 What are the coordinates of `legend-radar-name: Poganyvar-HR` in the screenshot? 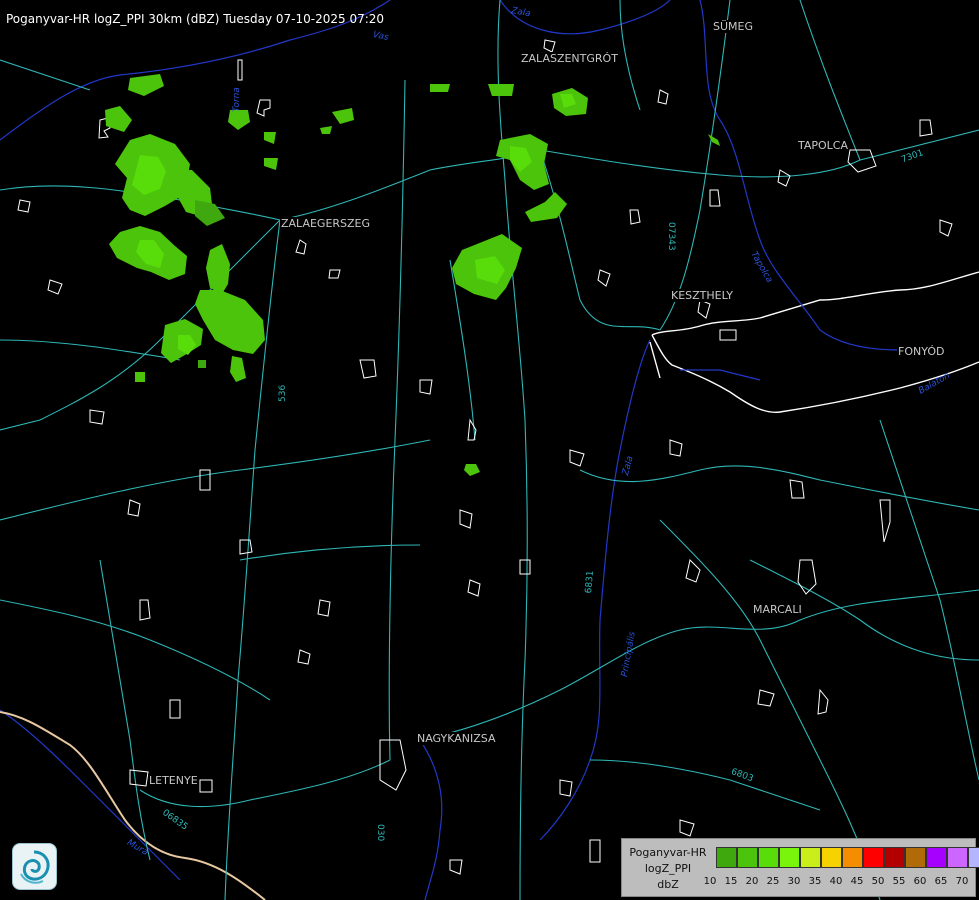 It's located at (668, 852).